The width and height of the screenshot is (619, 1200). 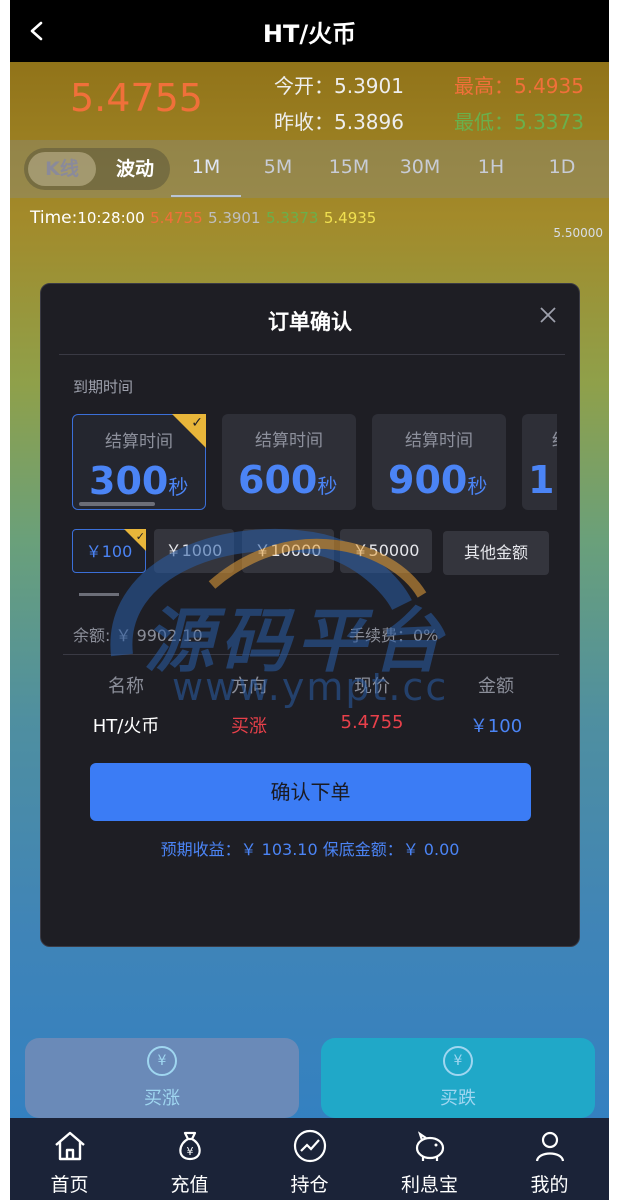 I want to click on amount-scrollbar, so click(x=99, y=594).